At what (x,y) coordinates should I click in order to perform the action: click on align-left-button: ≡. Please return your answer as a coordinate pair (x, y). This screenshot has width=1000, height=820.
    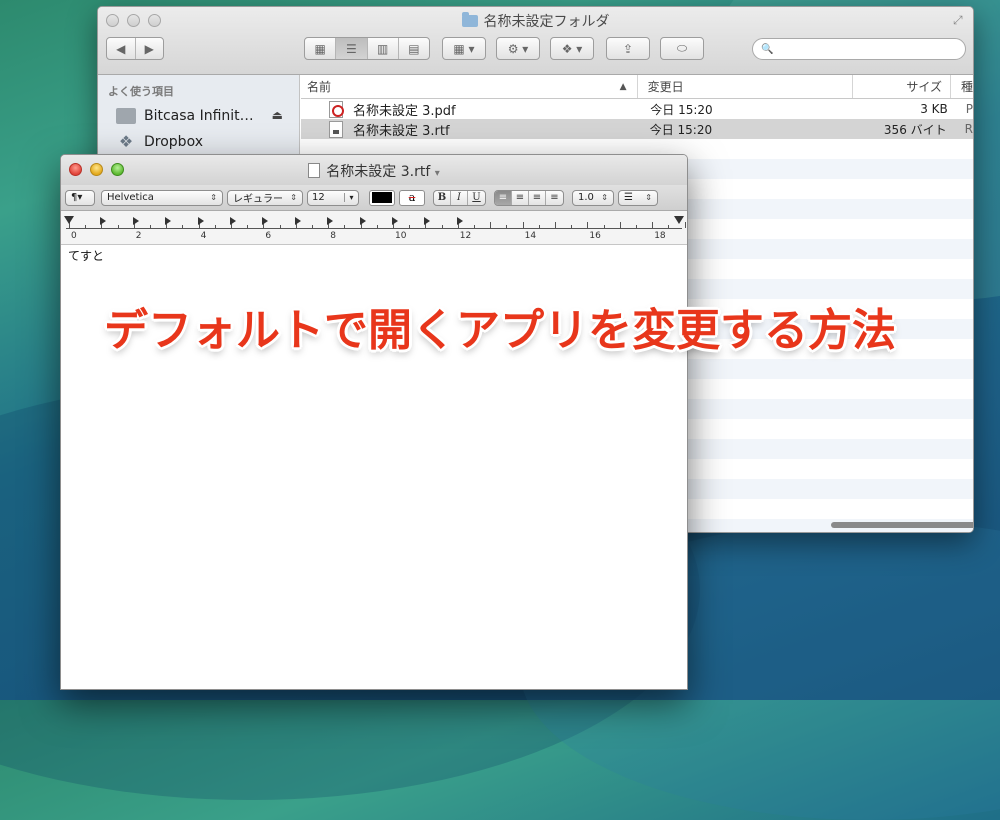
    Looking at the image, I should click on (503, 197).